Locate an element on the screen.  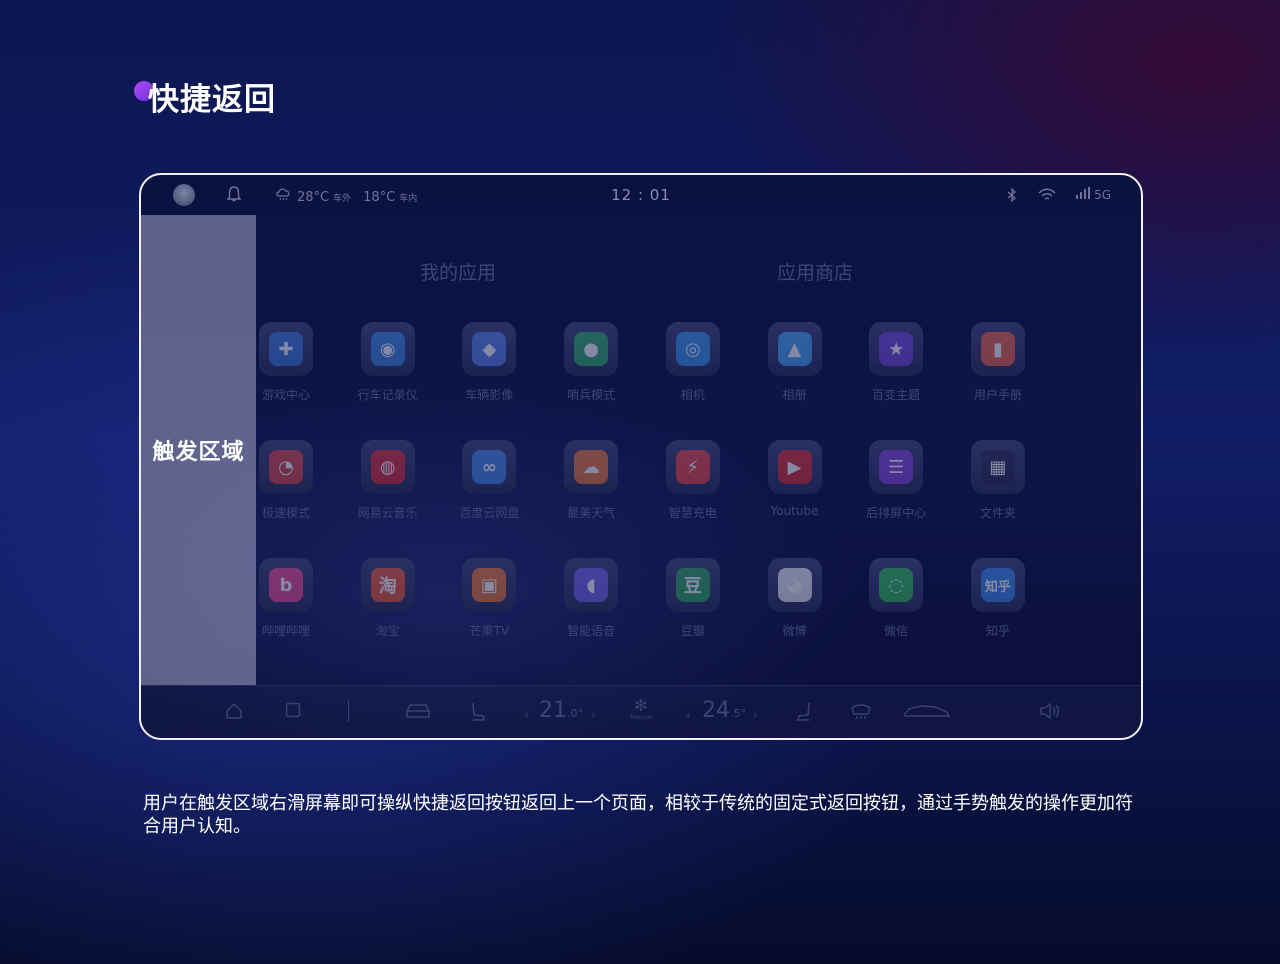
app-glyph: ✚ is located at coordinates (286, 349).